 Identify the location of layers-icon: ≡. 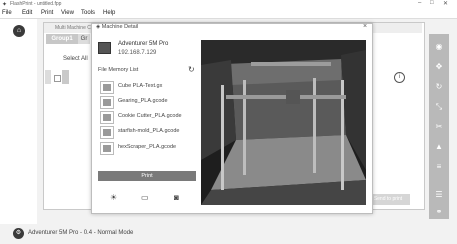
(439, 167).